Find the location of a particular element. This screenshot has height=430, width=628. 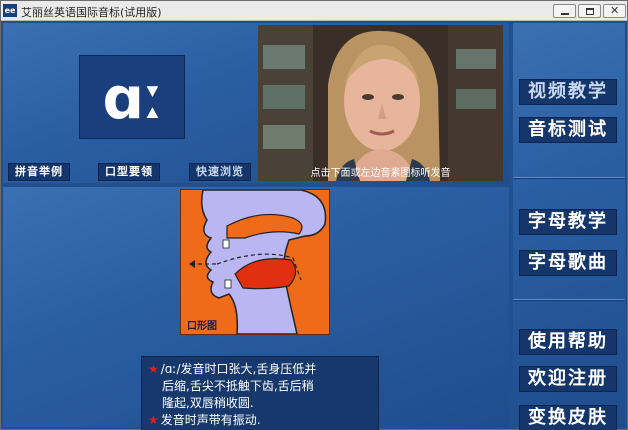

phonetic-symbol: ɑː is located at coordinates (133, 98).